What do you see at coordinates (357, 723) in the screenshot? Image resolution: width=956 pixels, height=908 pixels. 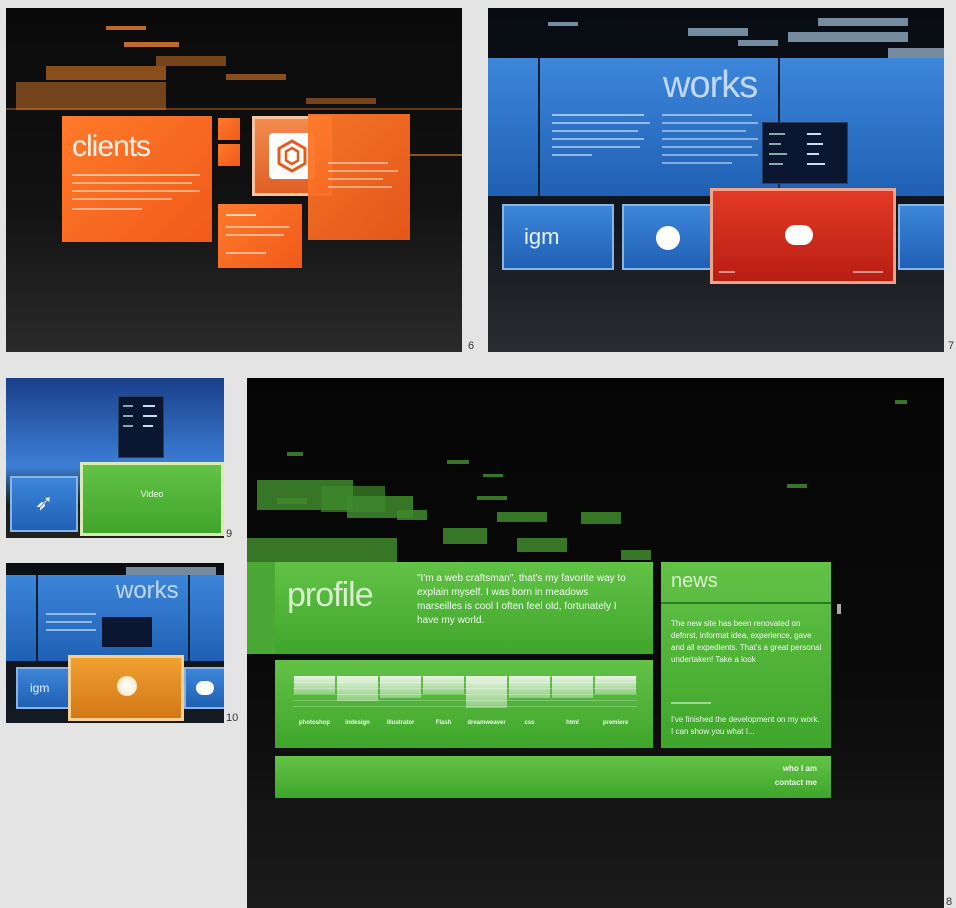 I see `skill-label: indesign` at bounding box center [357, 723].